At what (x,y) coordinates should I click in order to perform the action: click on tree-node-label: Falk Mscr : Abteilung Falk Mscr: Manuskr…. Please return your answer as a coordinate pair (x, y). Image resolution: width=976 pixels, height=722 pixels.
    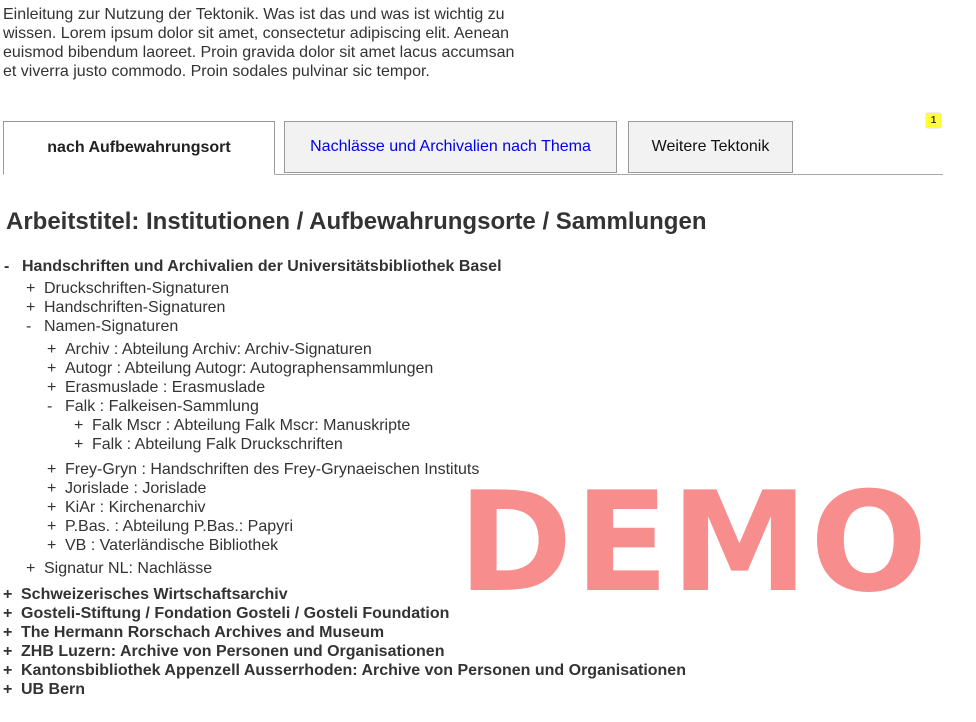
    Looking at the image, I should click on (251, 425).